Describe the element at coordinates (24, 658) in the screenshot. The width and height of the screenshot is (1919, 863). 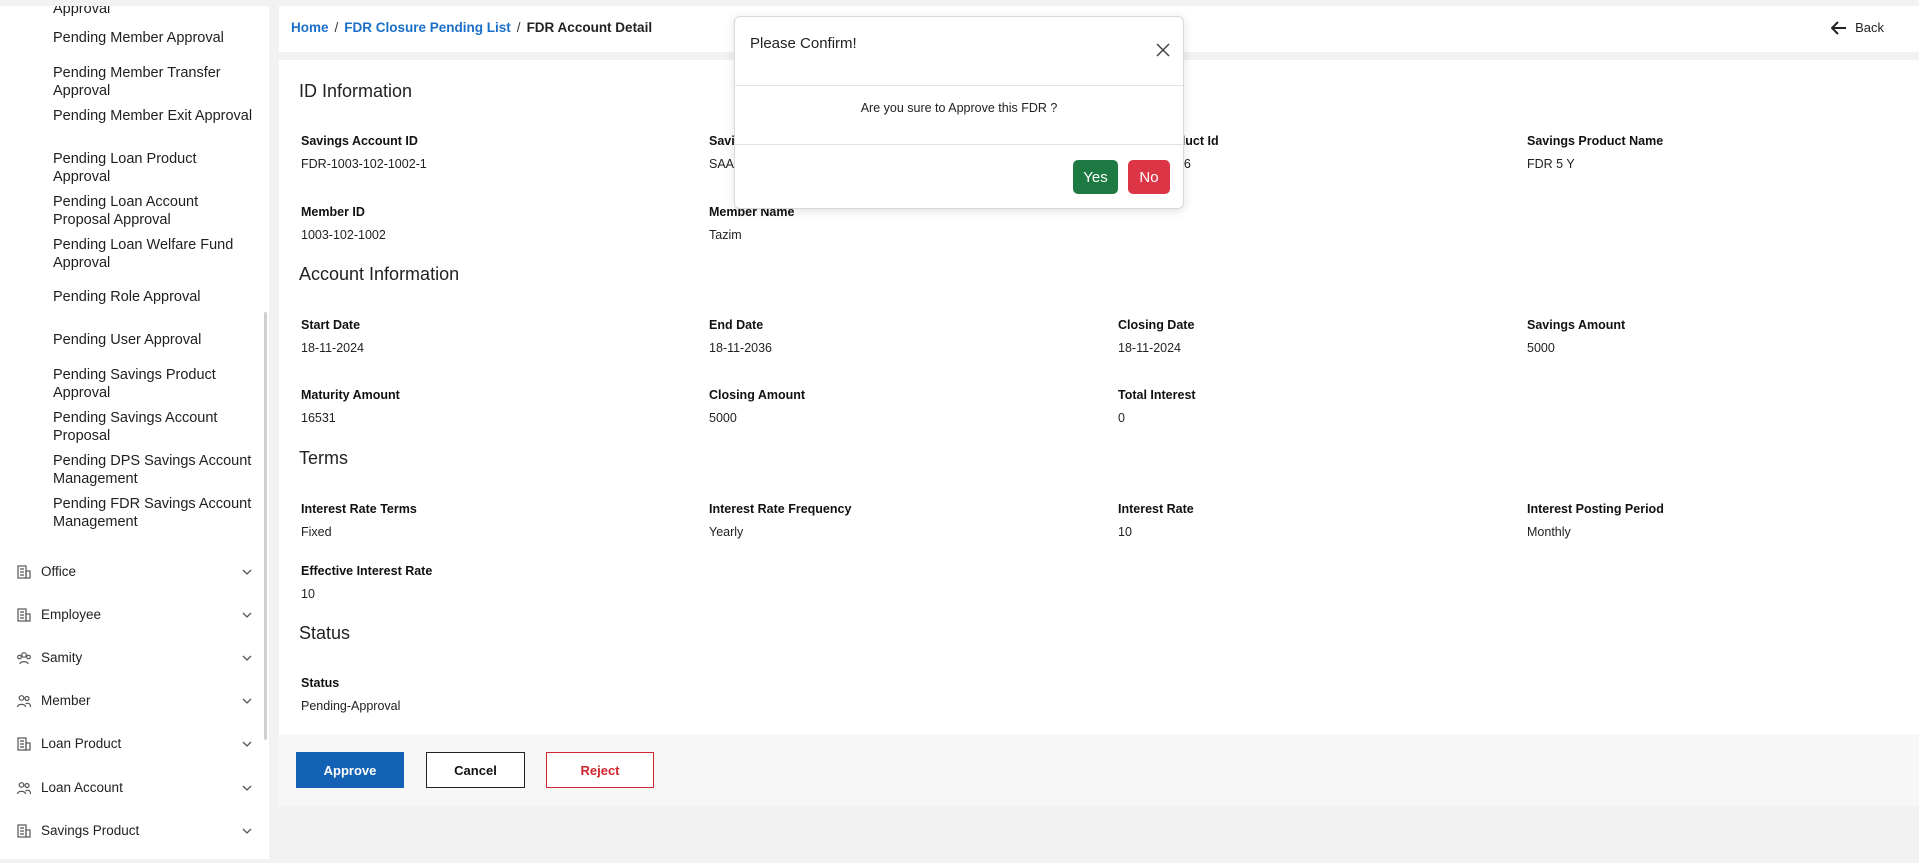
I see `samity-icon` at that location.